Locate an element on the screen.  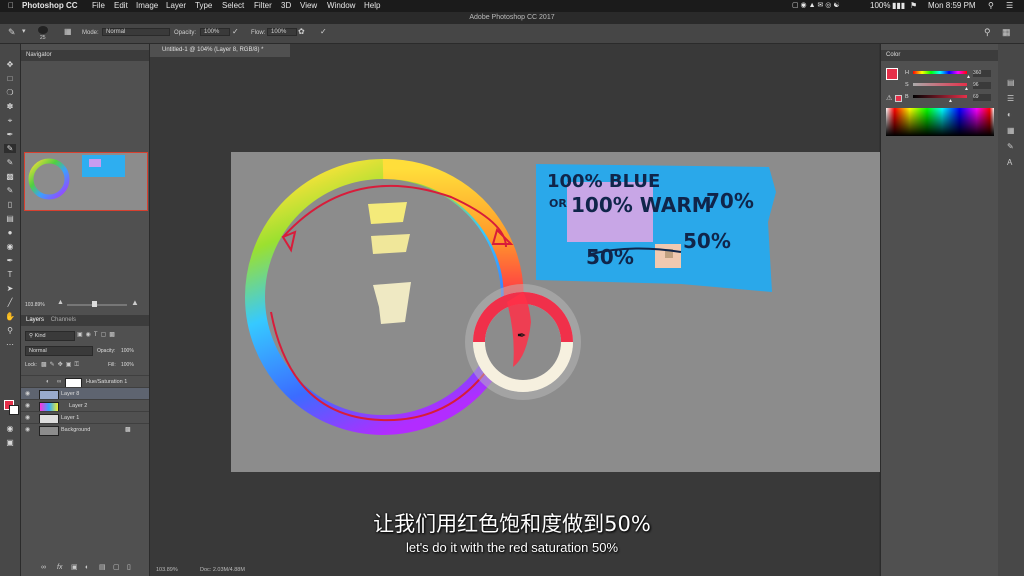
menu-file: File is located at coordinates (98, 6).